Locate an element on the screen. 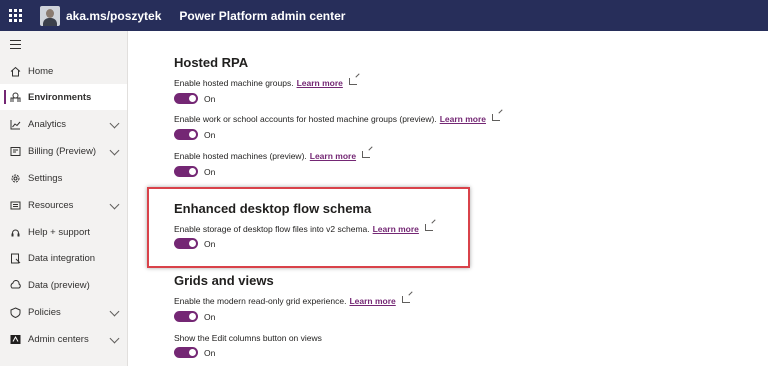 The image size is (768, 366). sidebar-item-label: Settings is located at coordinates (45, 178).